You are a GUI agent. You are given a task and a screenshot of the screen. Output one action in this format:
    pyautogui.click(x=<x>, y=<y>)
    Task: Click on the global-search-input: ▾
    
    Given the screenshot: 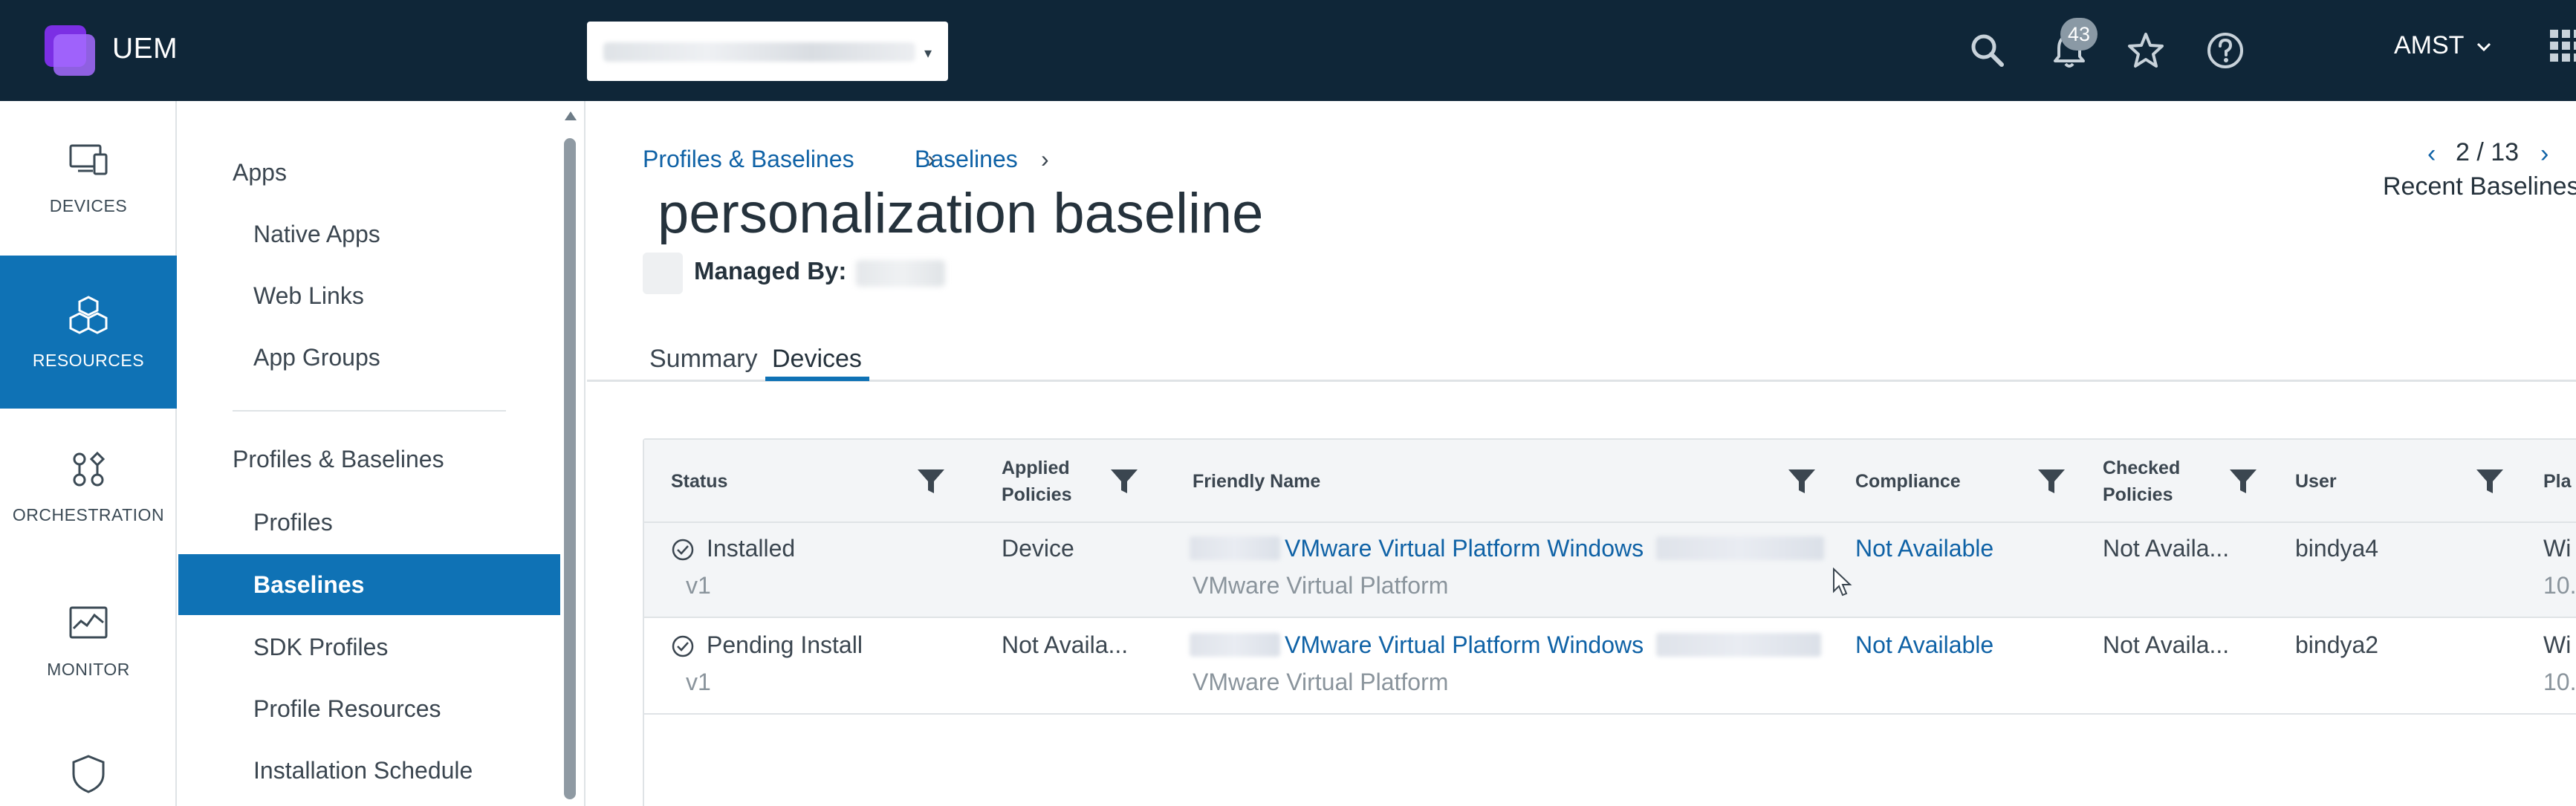 What is the action you would take?
    pyautogui.click(x=767, y=52)
    